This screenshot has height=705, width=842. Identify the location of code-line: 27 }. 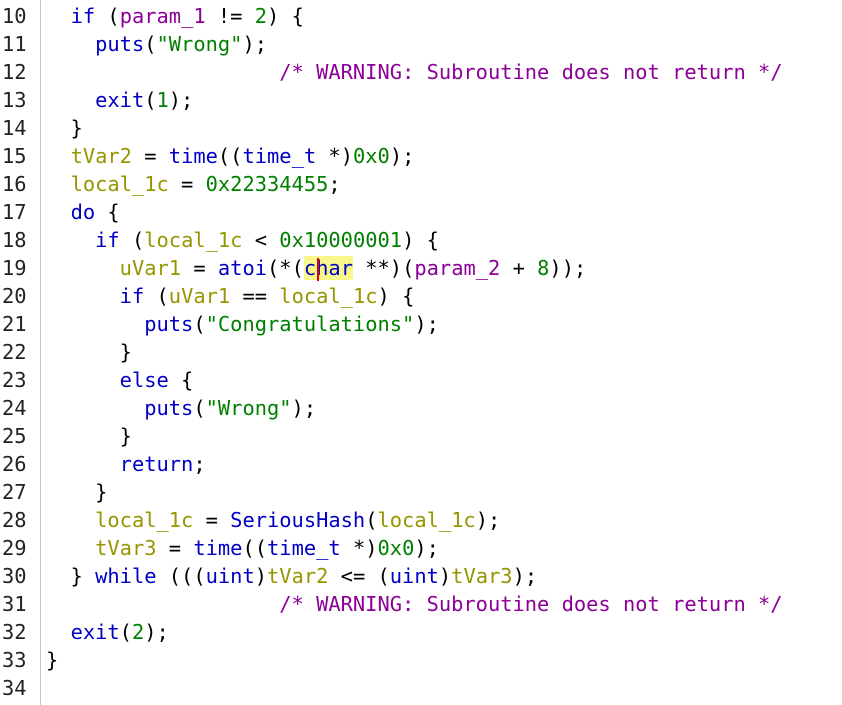
(421, 492).